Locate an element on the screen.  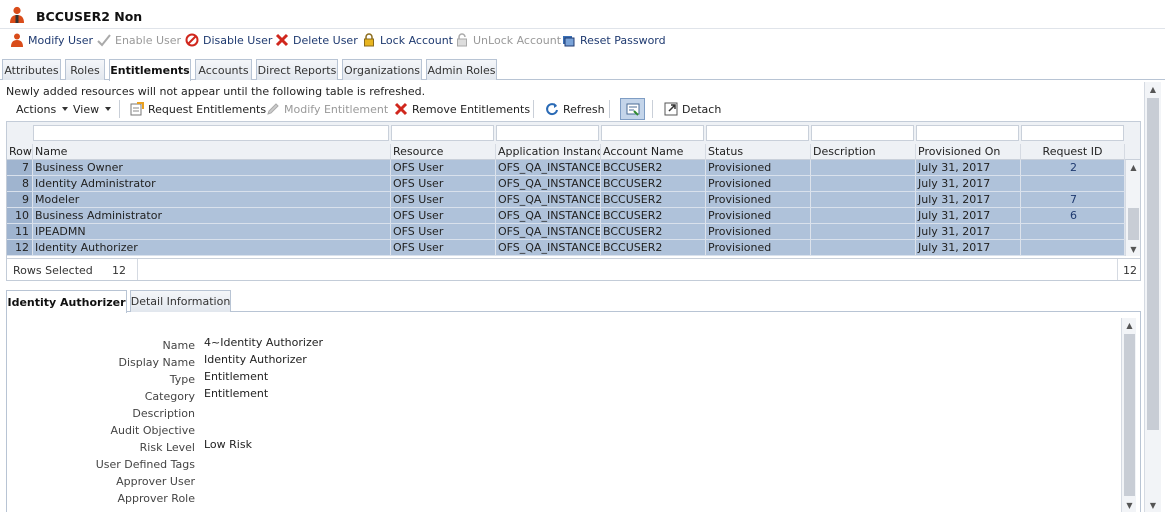
filter-status-input is located at coordinates (757, 133).